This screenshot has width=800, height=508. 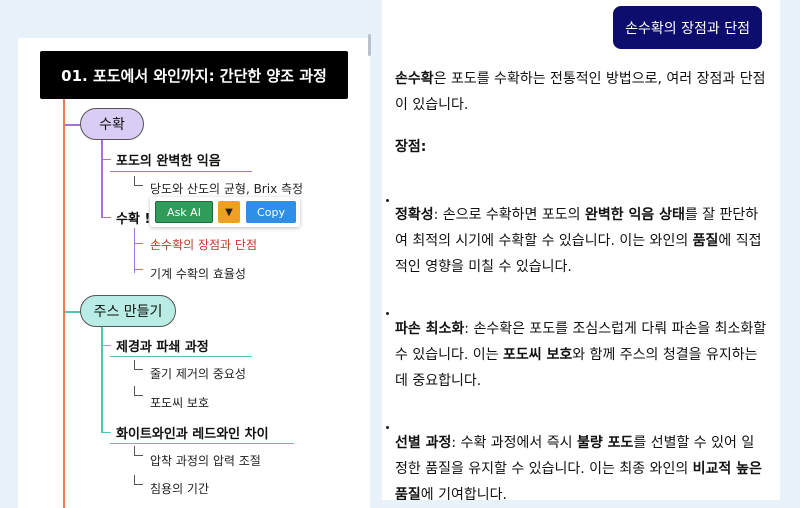 I want to click on section-heading: 장점:, so click(x=581, y=147).